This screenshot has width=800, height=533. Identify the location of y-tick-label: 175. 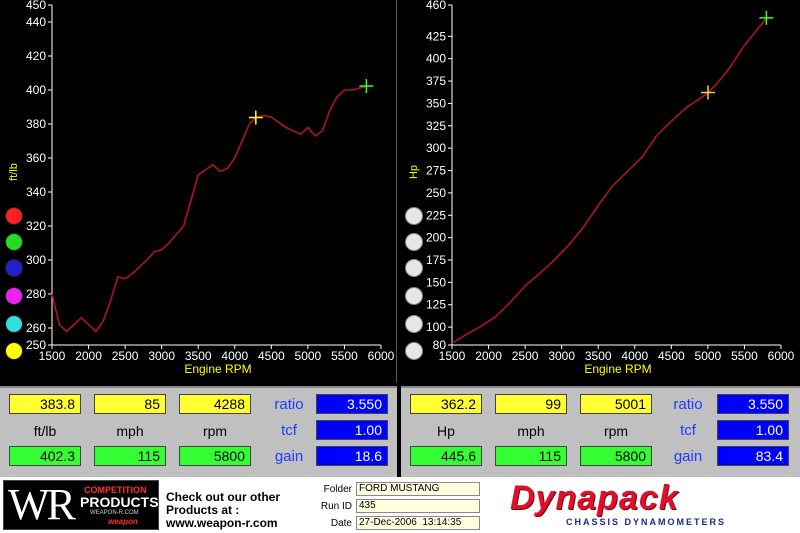
(436, 260).